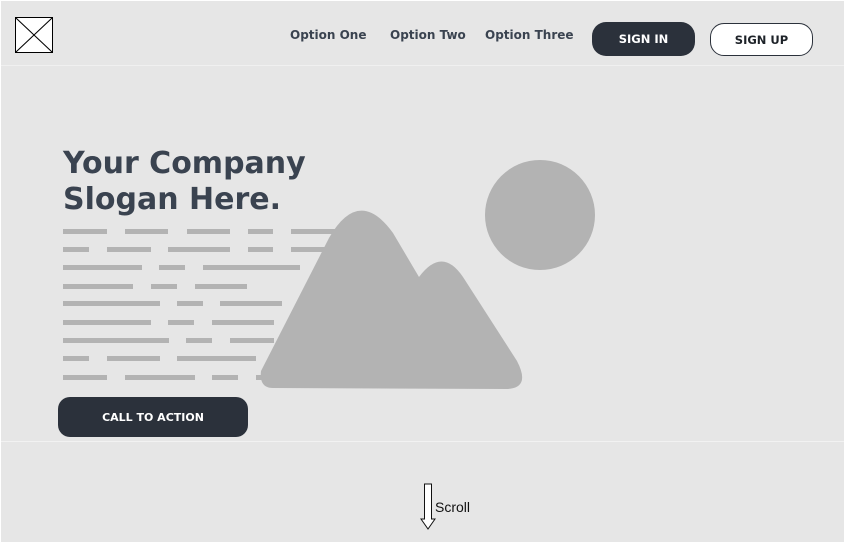 This screenshot has height=544, width=845. Describe the element at coordinates (328, 35) in the screenshot. I see `nav-option-one: Option One` at that location.